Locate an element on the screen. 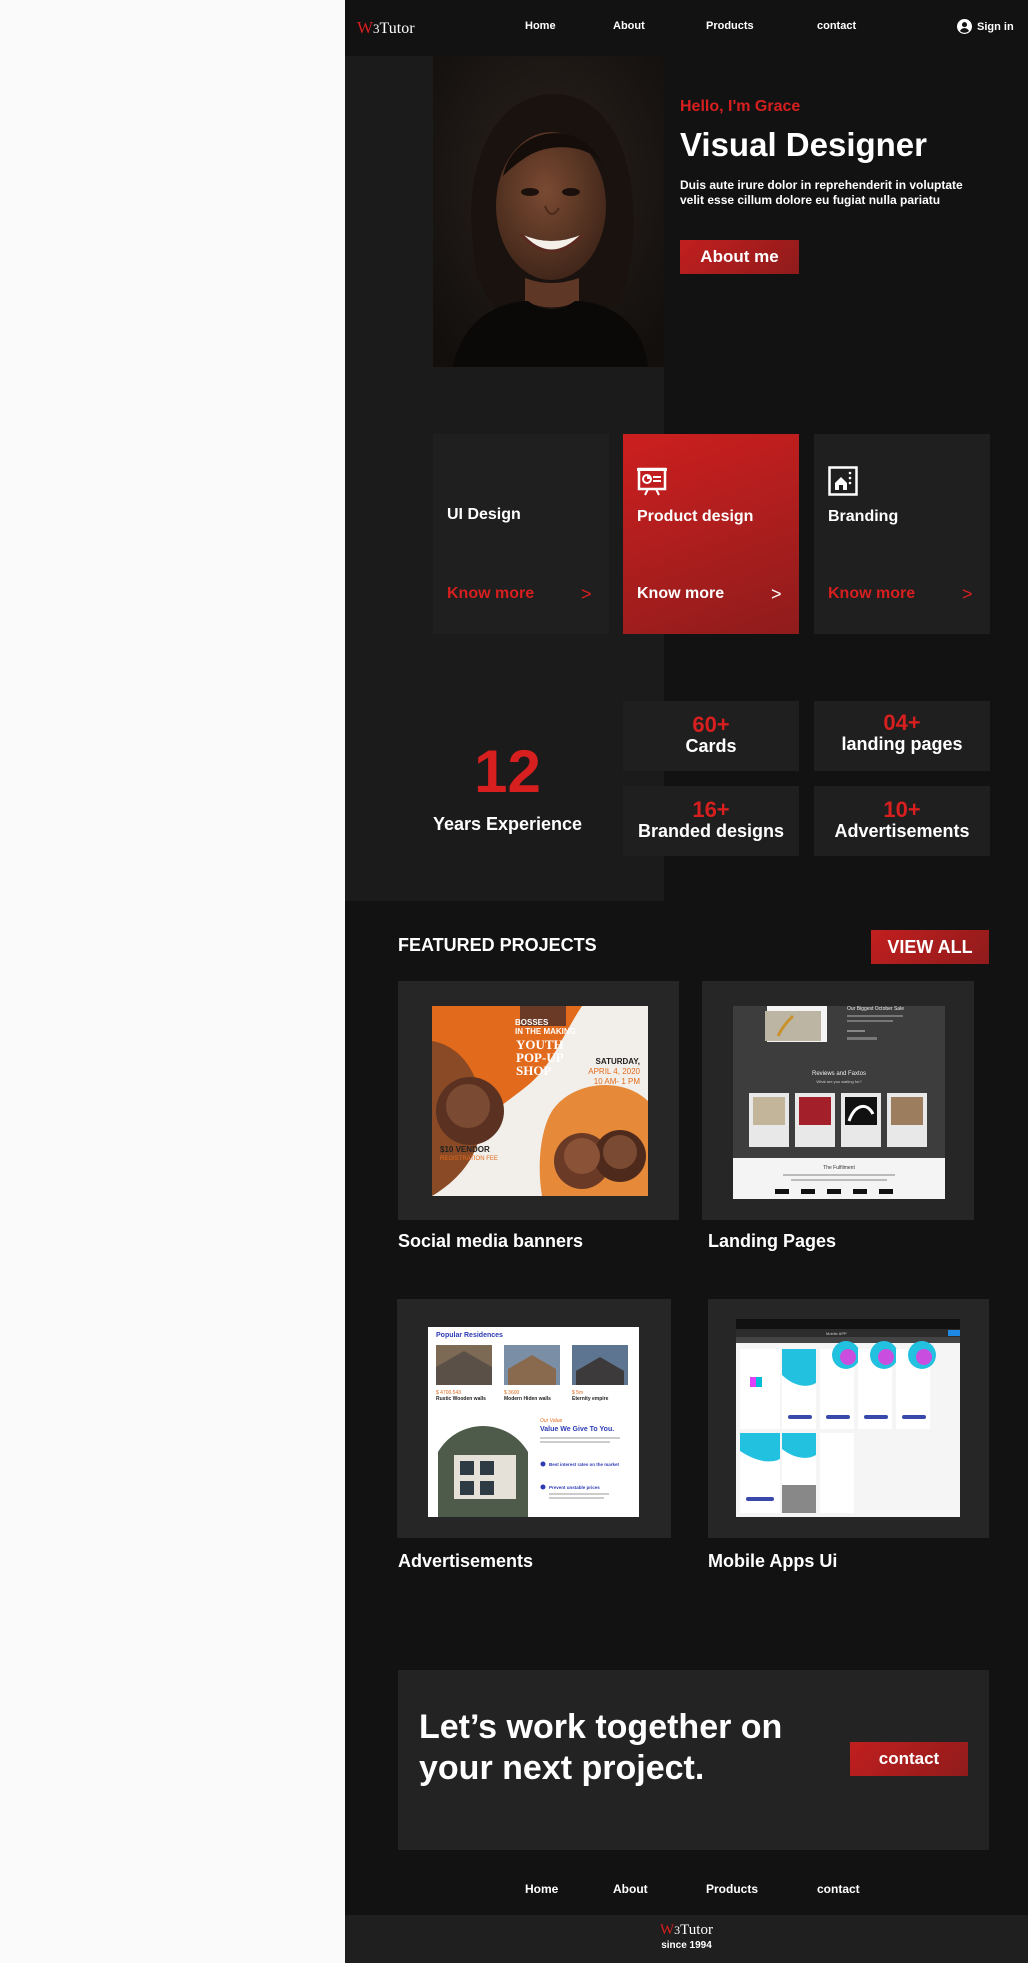  svg-text: APRIL 4, 2020 is located at coordinates (614, 1071).